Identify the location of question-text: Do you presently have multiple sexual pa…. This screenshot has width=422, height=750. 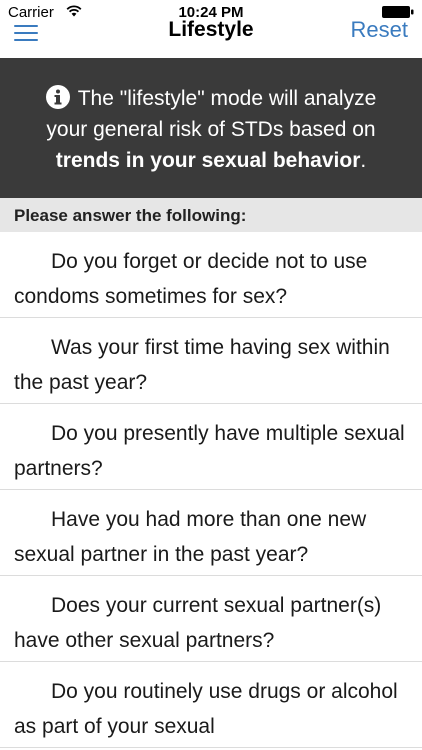
(209, 451).